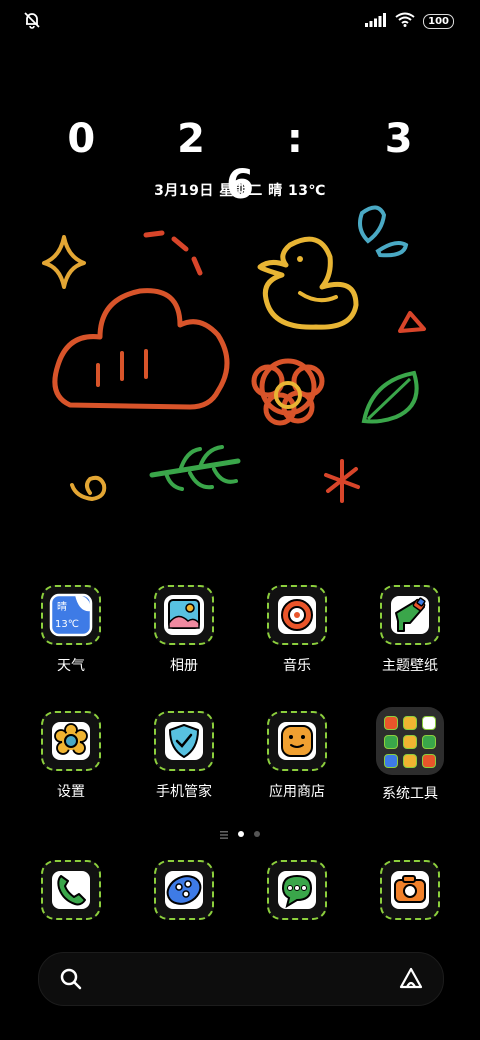 The image size is (480, 1040). I want to click on cellular-signal-icon, so click(376, 21).